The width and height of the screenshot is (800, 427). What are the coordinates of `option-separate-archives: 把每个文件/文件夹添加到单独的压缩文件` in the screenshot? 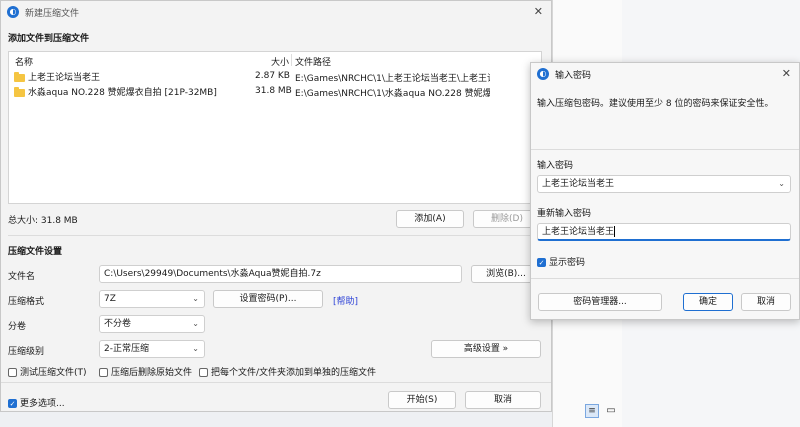 It's located at (287, 371).